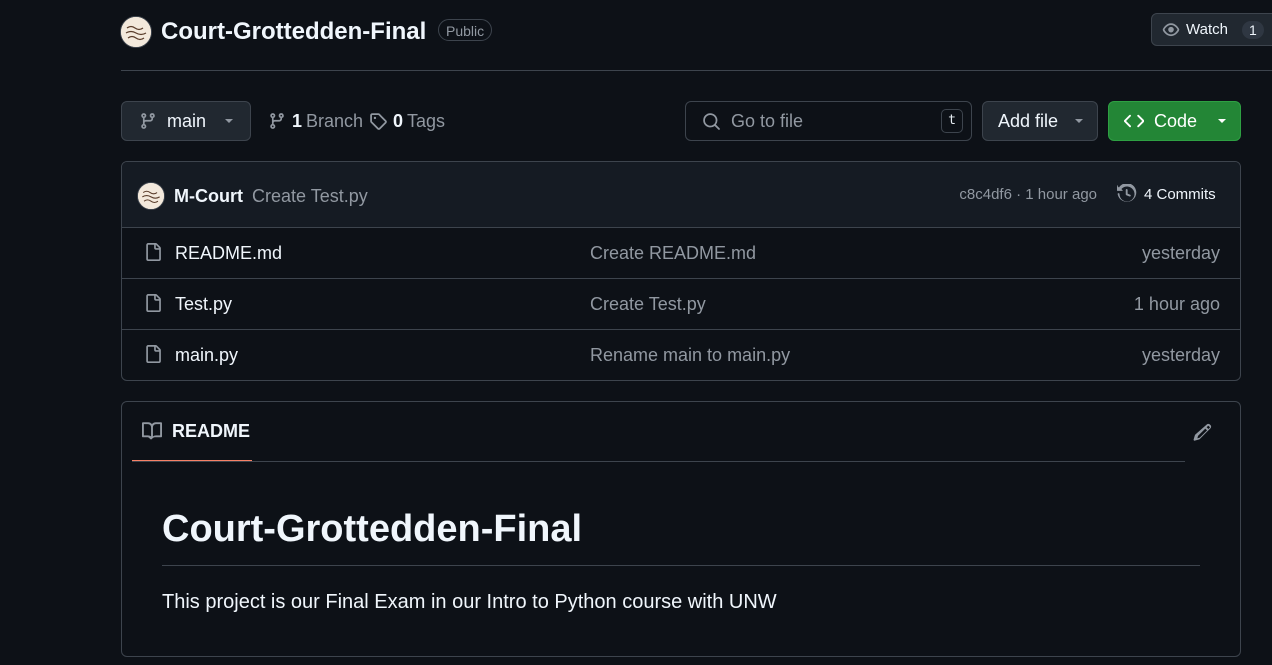 The width and height of the screenshot is (1272, 665). Describe the element at coordinates (151, 196) in the screenshot. I see `commit-author-avatar` at that location.